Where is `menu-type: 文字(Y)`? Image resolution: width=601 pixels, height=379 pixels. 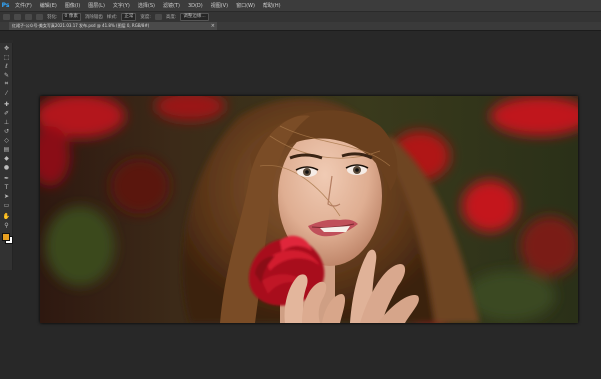
menu-type: 文字(Y) is located at coordinates (121, 5).